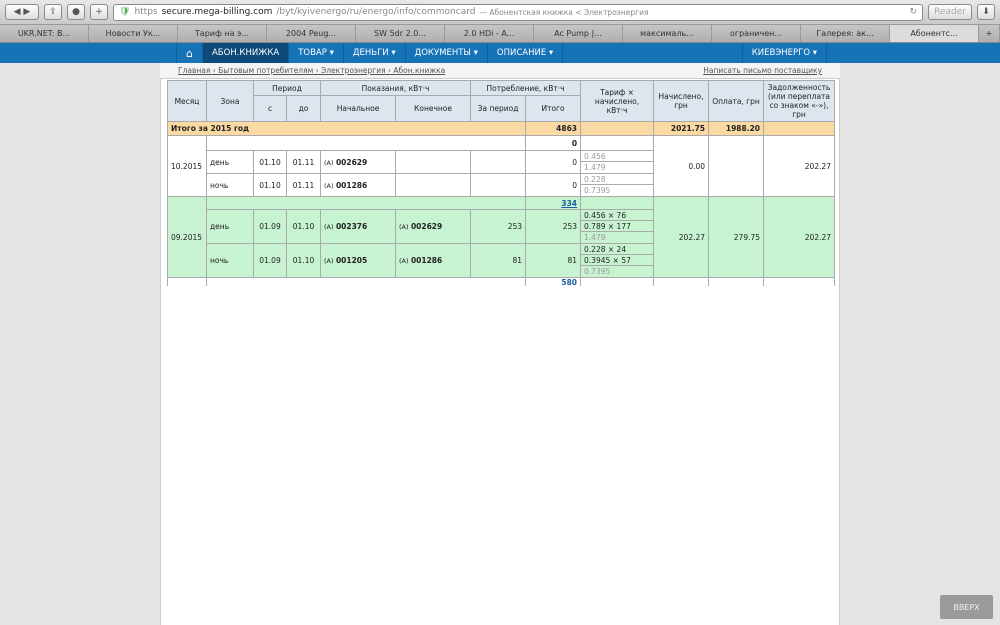 The image size is (1000, 625). Describe the element at coordinates (346, 128) in the screenshot. I see `year-label: Итого за 2015 год` at that location.